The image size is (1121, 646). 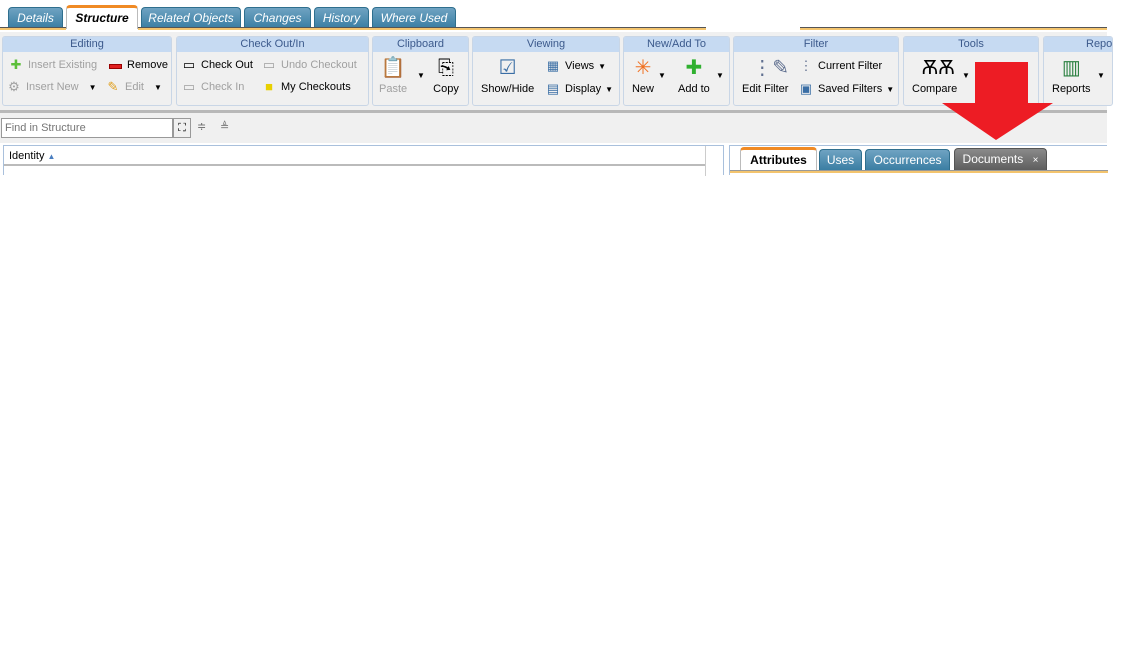 What do you see at coordinates (676, 44) in the screenshot?
I see `group-title: New/Add To` at bounding box center [676, 44].